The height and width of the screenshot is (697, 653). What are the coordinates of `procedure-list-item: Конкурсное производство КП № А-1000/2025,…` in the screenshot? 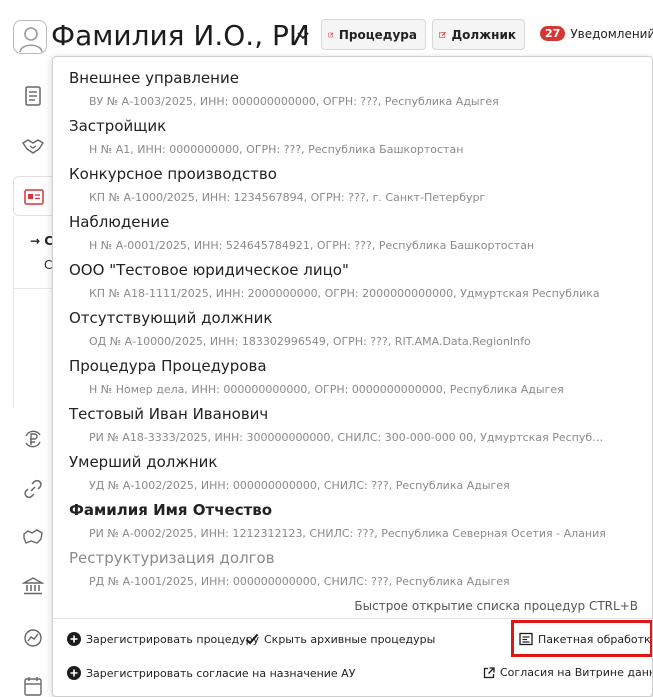 It's located at (352, 179).